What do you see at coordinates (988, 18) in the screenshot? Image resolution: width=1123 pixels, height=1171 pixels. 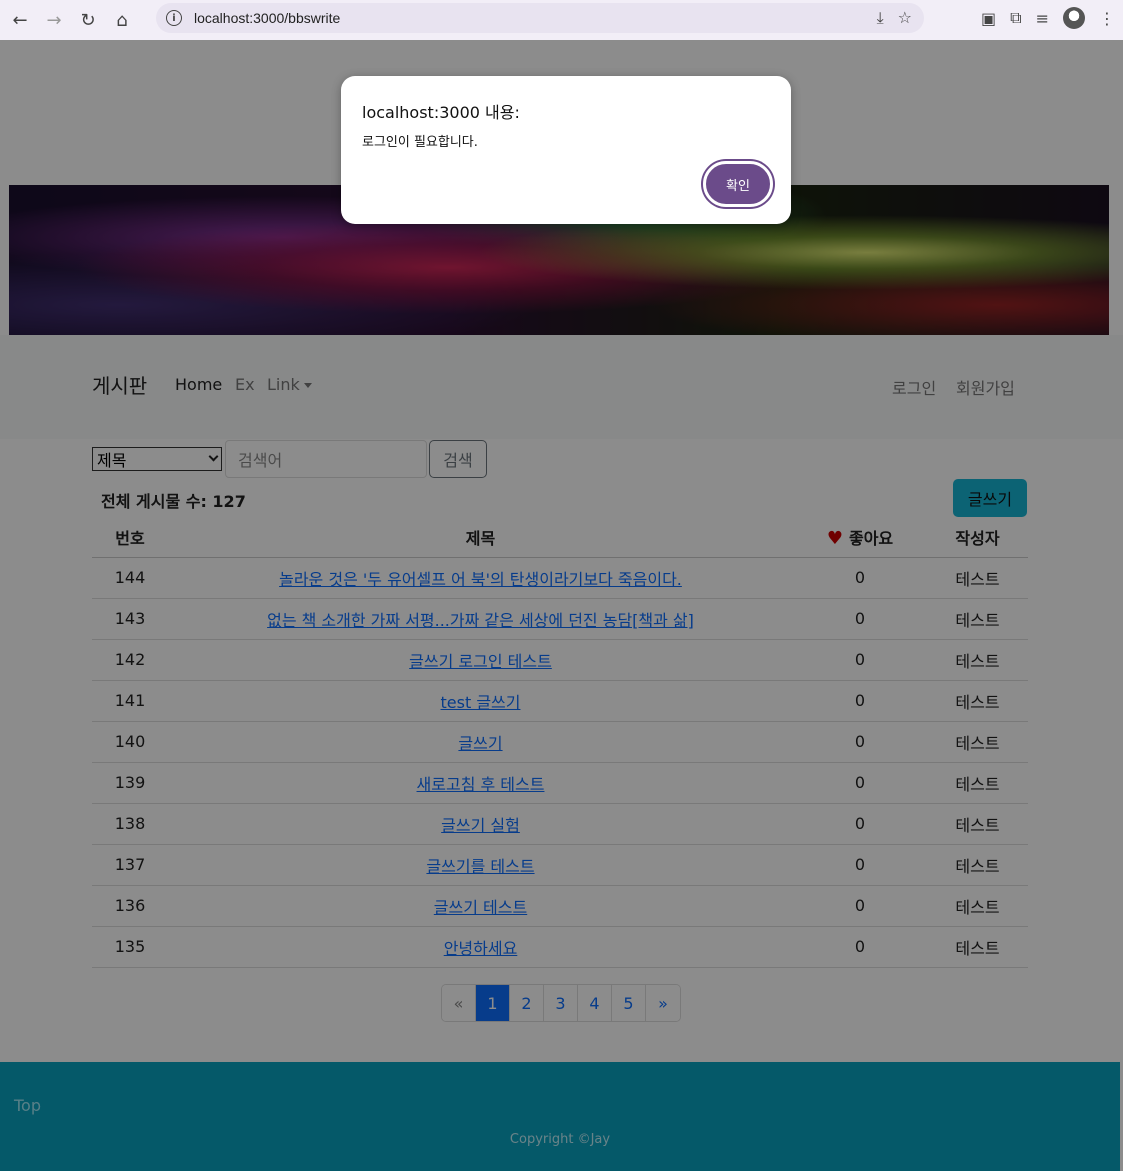 I see `media-icon: ▣` at bounding box center [988, 18].